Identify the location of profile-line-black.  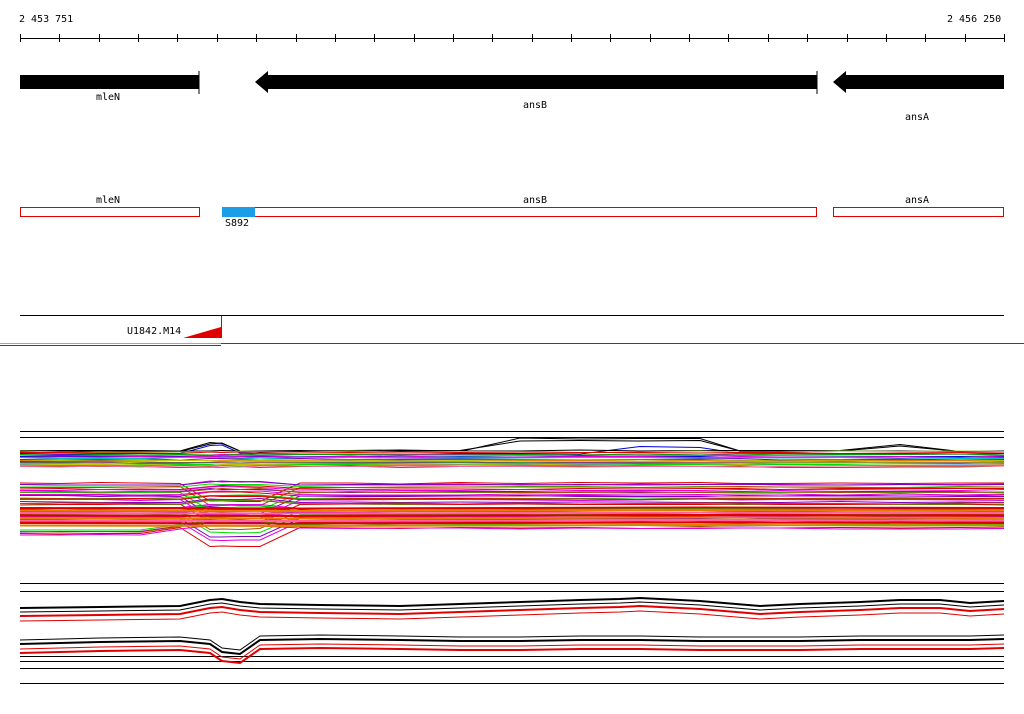
(512, 642).